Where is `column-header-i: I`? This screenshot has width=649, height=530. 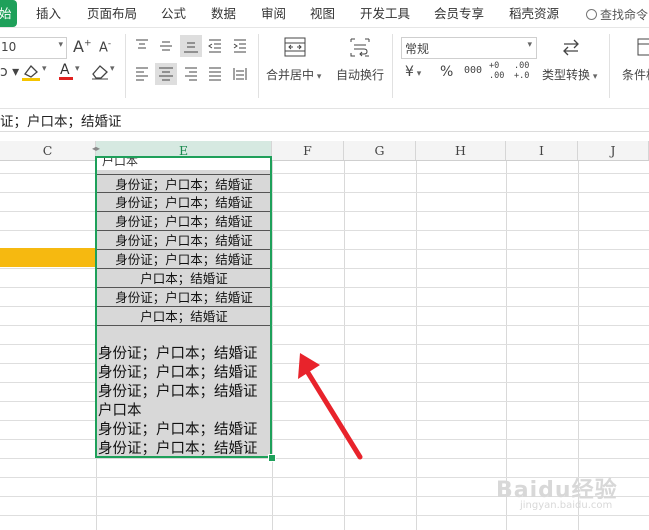 column-header-i: I is located at coordinates (542, 150).